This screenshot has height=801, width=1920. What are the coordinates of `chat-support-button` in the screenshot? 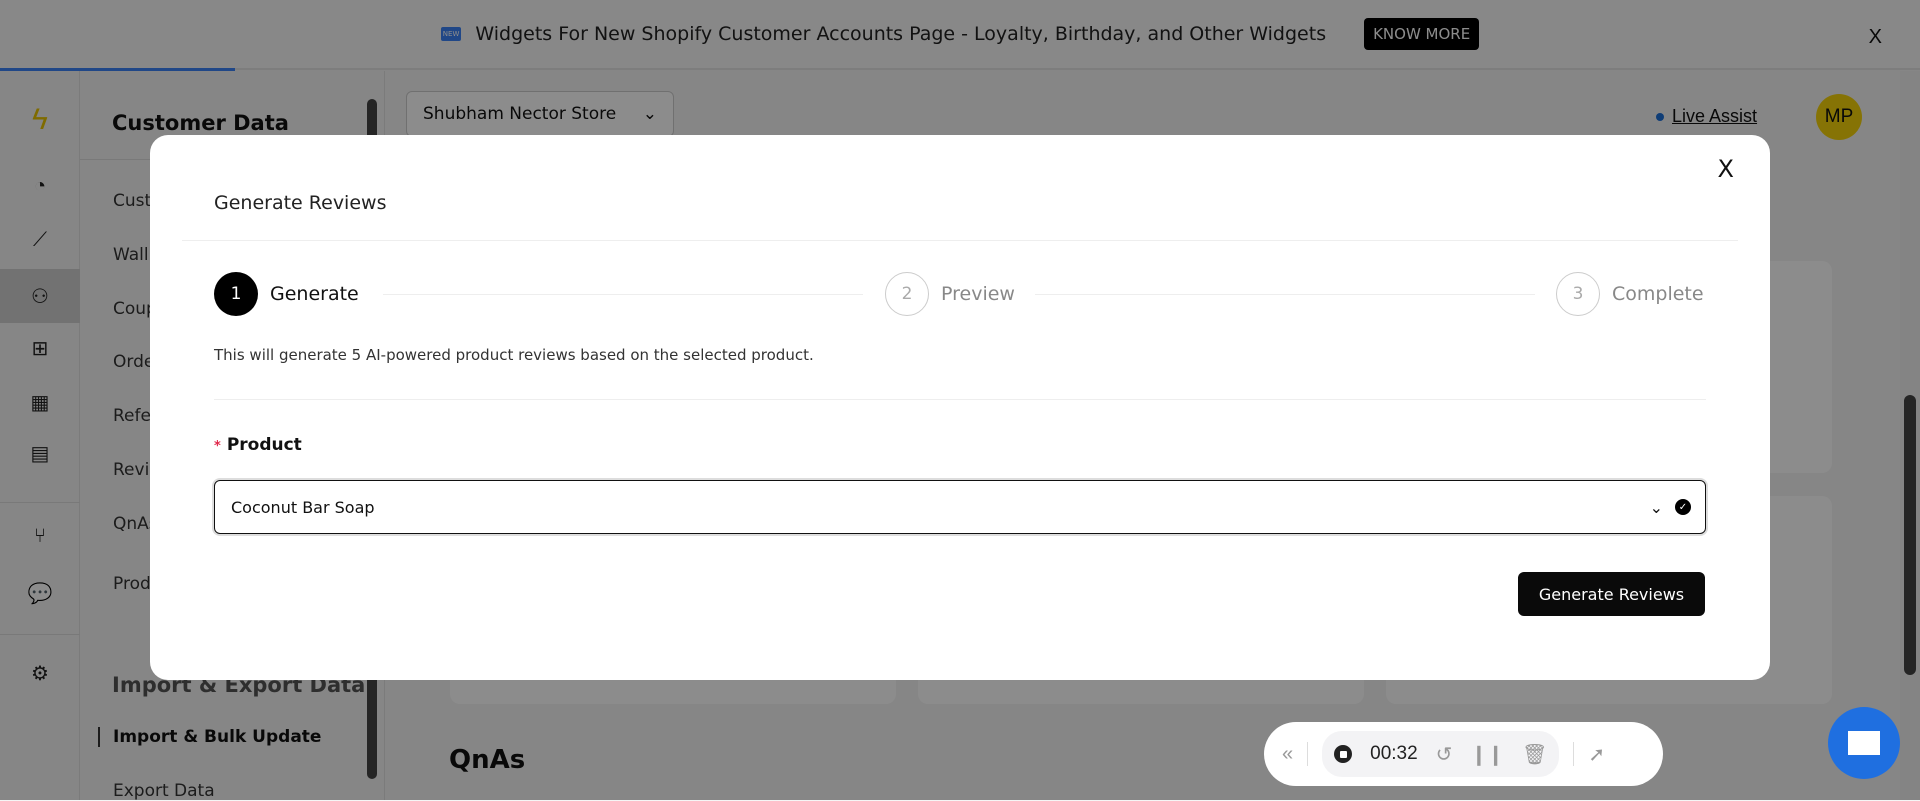 It's located at (1864, 743).